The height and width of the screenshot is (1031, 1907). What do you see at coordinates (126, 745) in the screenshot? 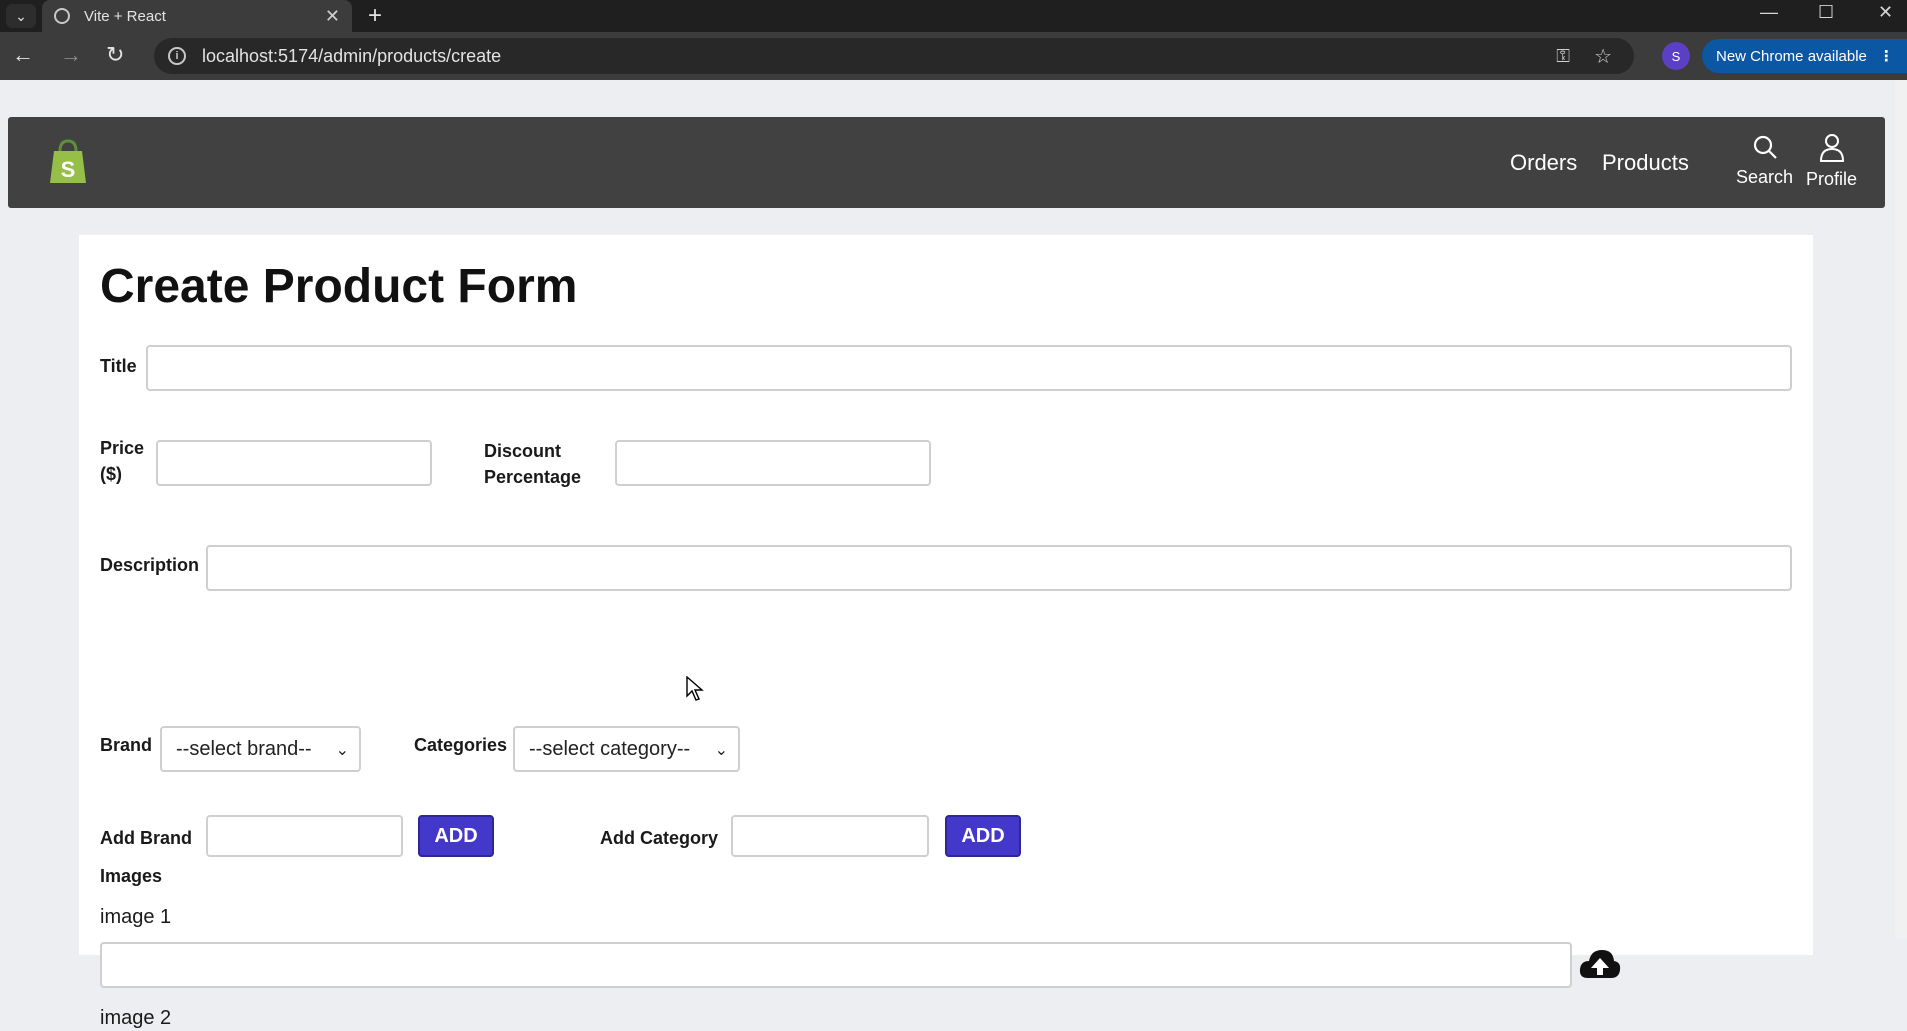
I see `brand-label: Brand` at bounding box center [126, 745].